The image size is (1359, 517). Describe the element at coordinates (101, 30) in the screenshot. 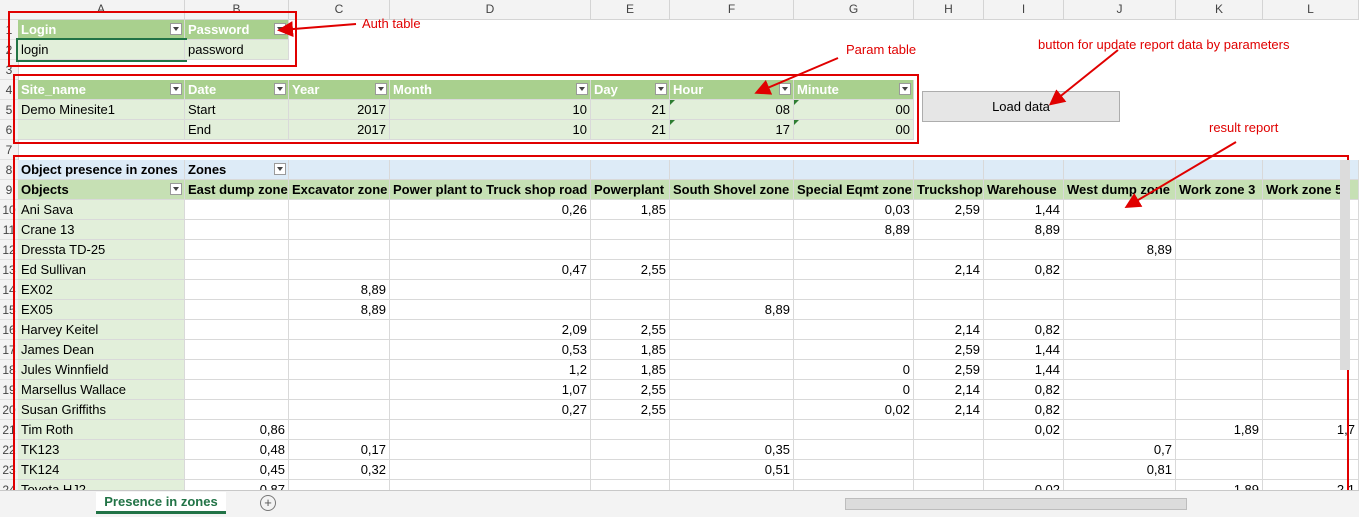

I see `auth-header-0: Login` at that location.